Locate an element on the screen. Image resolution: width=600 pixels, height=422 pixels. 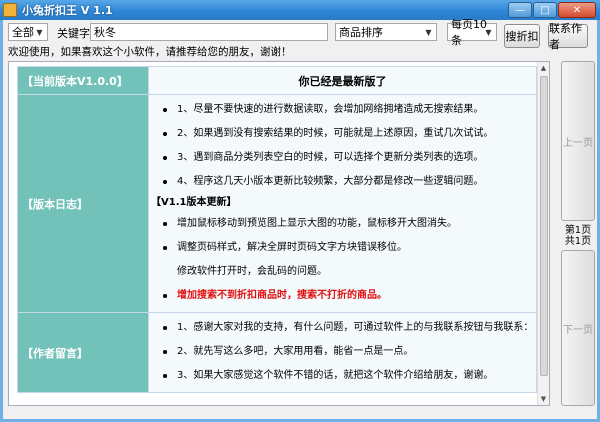
page-info: 第1页 共1页 is located at coordinates (578, 236).